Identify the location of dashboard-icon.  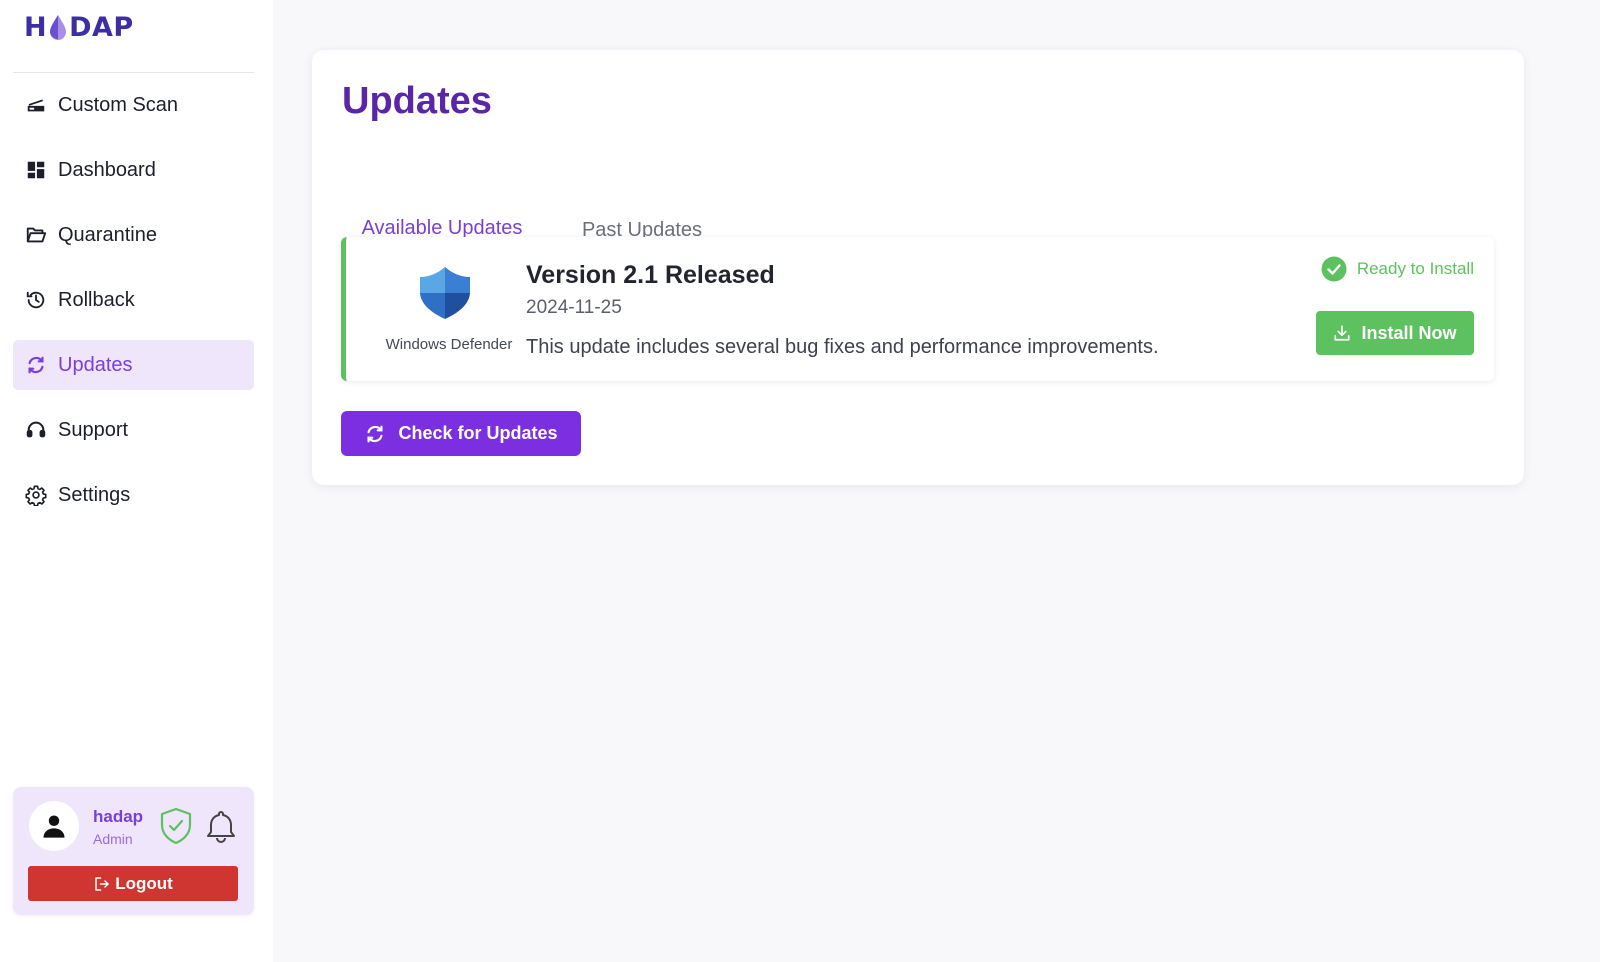
(36, 170).